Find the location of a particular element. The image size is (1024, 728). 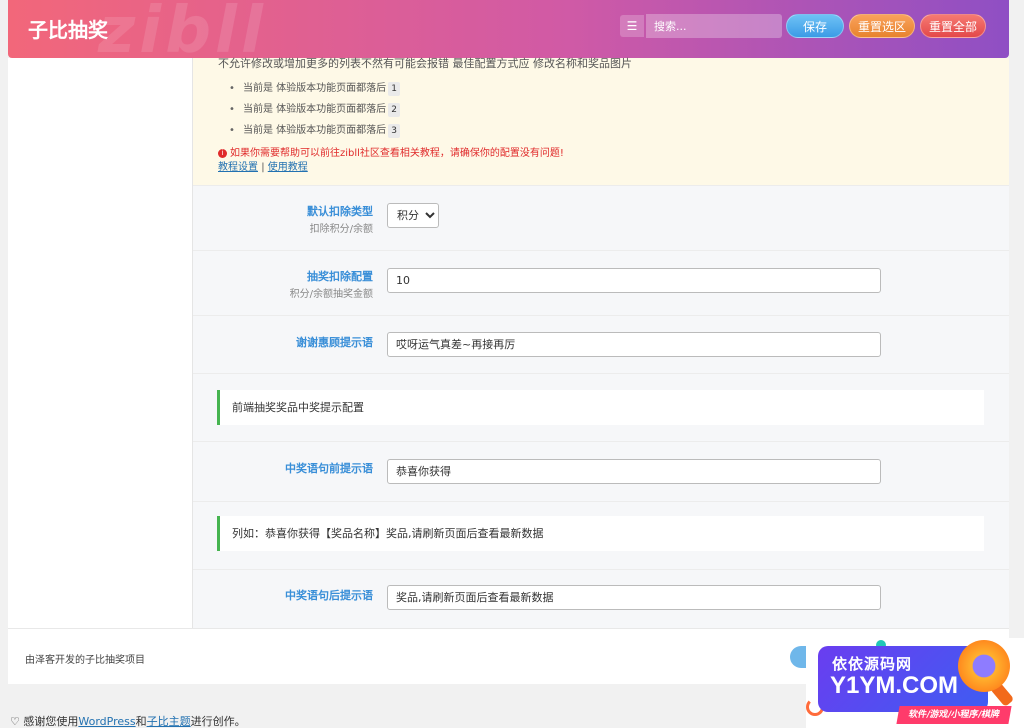

field-subtitle: 积分/余额抽奖金额 is located at coordinates (331, 294).